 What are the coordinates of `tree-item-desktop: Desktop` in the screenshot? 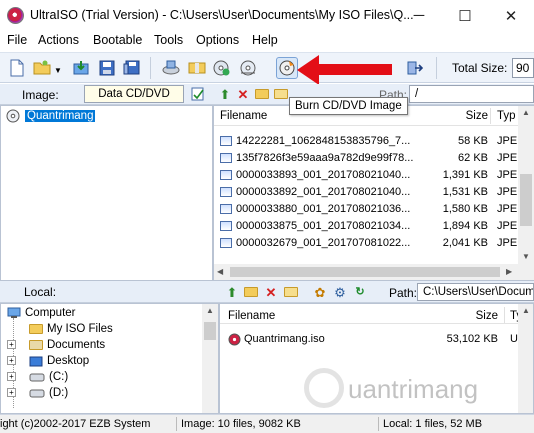 It's located at (59, 361).